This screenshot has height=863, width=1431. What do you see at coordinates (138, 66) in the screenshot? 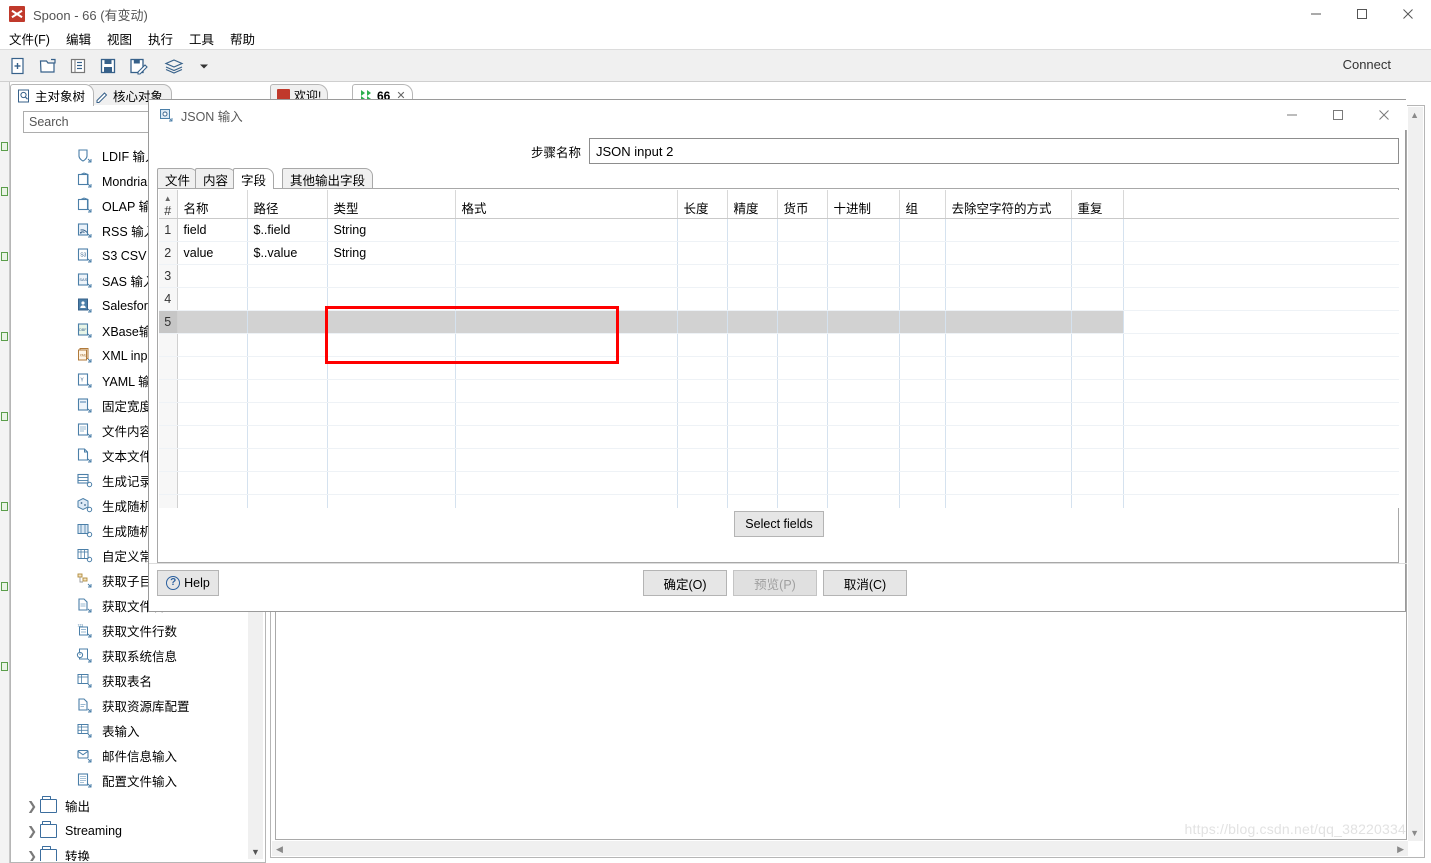
I see `save-as-icon` at bounding box center [138, 66].